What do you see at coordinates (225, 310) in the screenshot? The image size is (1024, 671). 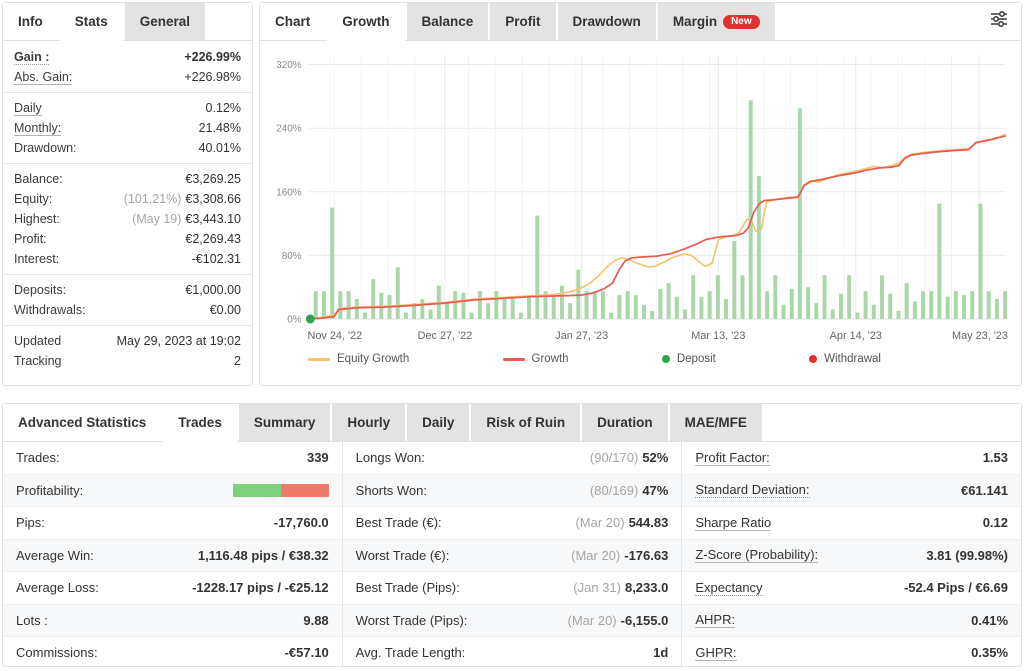 I see `withdrawals-value: €0.00` at bounding box center [225, 310].